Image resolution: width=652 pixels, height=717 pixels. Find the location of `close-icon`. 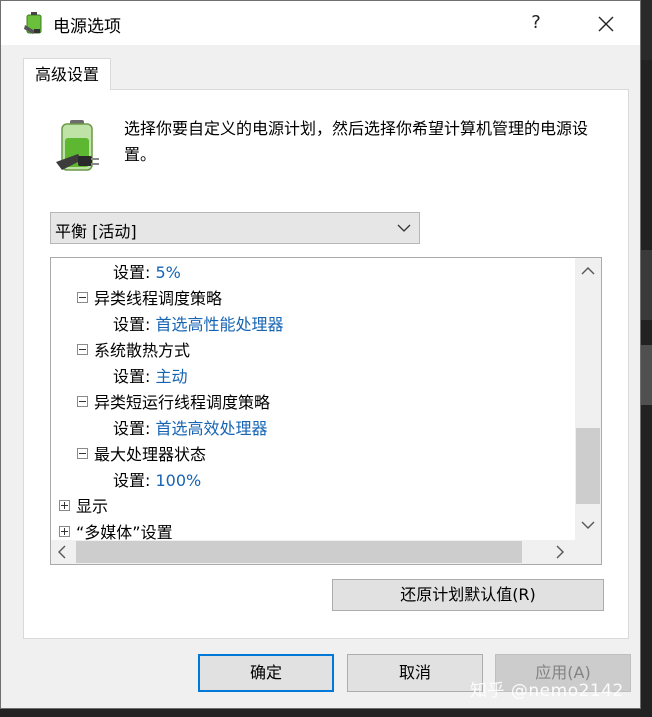

close-icon is located at coordinates (606, 23).